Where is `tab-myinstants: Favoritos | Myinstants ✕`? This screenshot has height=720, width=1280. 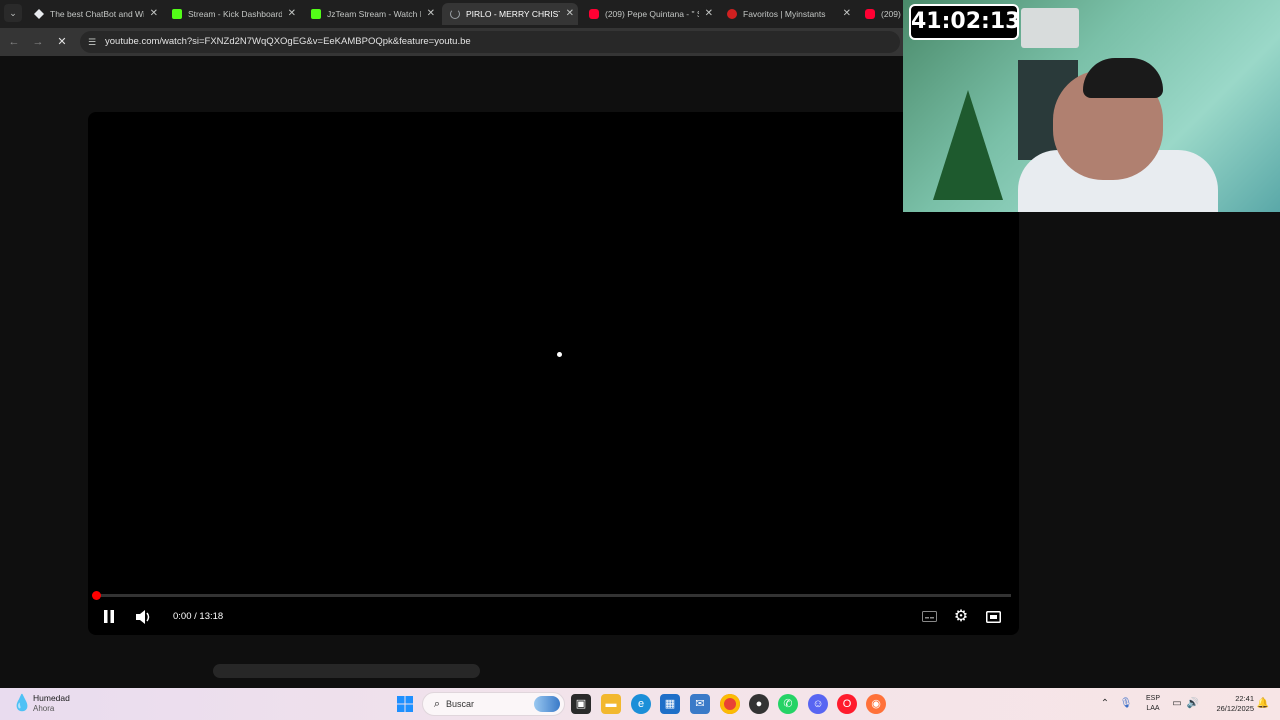 tab-myinstants: Favoritos | Myinstants ✕ is located at coordinates (787, 14).